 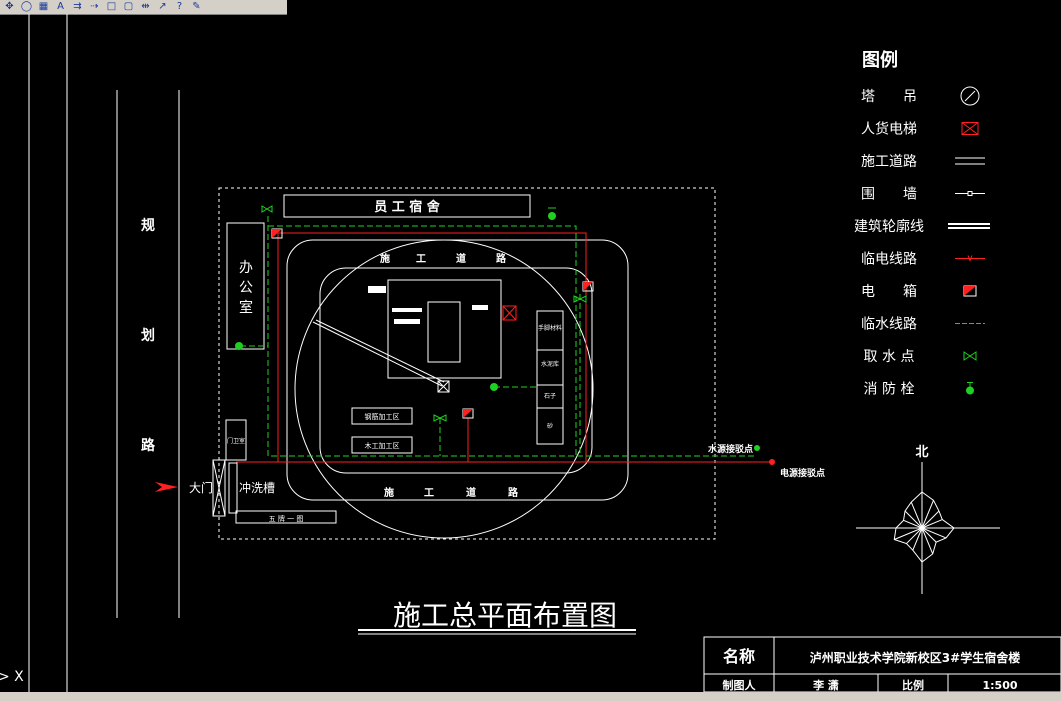 What do you see at coordinates (889, 129) in the screenshot?
I see `legend-label: 人货电梯` at bounding box center [889, 129].